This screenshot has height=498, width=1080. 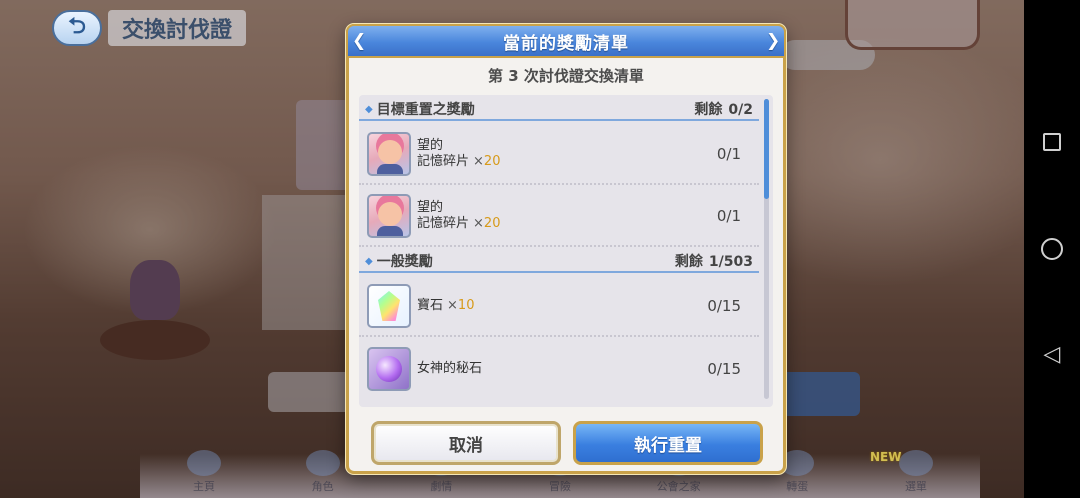 I want to click on nav-item-home: 主頁, so click(x=204, y=472).